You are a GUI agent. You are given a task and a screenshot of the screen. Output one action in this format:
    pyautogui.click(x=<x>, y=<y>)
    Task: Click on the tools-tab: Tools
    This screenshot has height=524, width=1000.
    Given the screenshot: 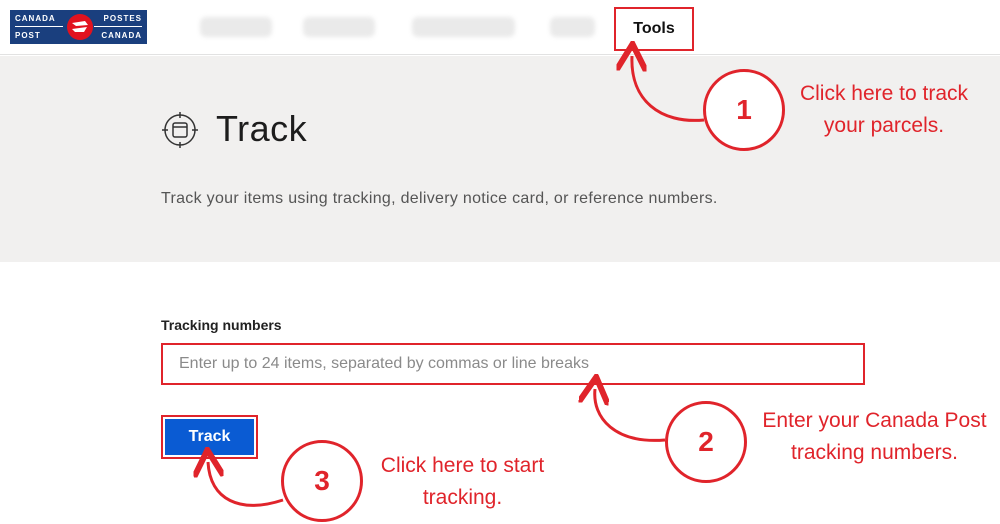 What is the action you would take?
    pyautogui.click(x=654, y=29)
    